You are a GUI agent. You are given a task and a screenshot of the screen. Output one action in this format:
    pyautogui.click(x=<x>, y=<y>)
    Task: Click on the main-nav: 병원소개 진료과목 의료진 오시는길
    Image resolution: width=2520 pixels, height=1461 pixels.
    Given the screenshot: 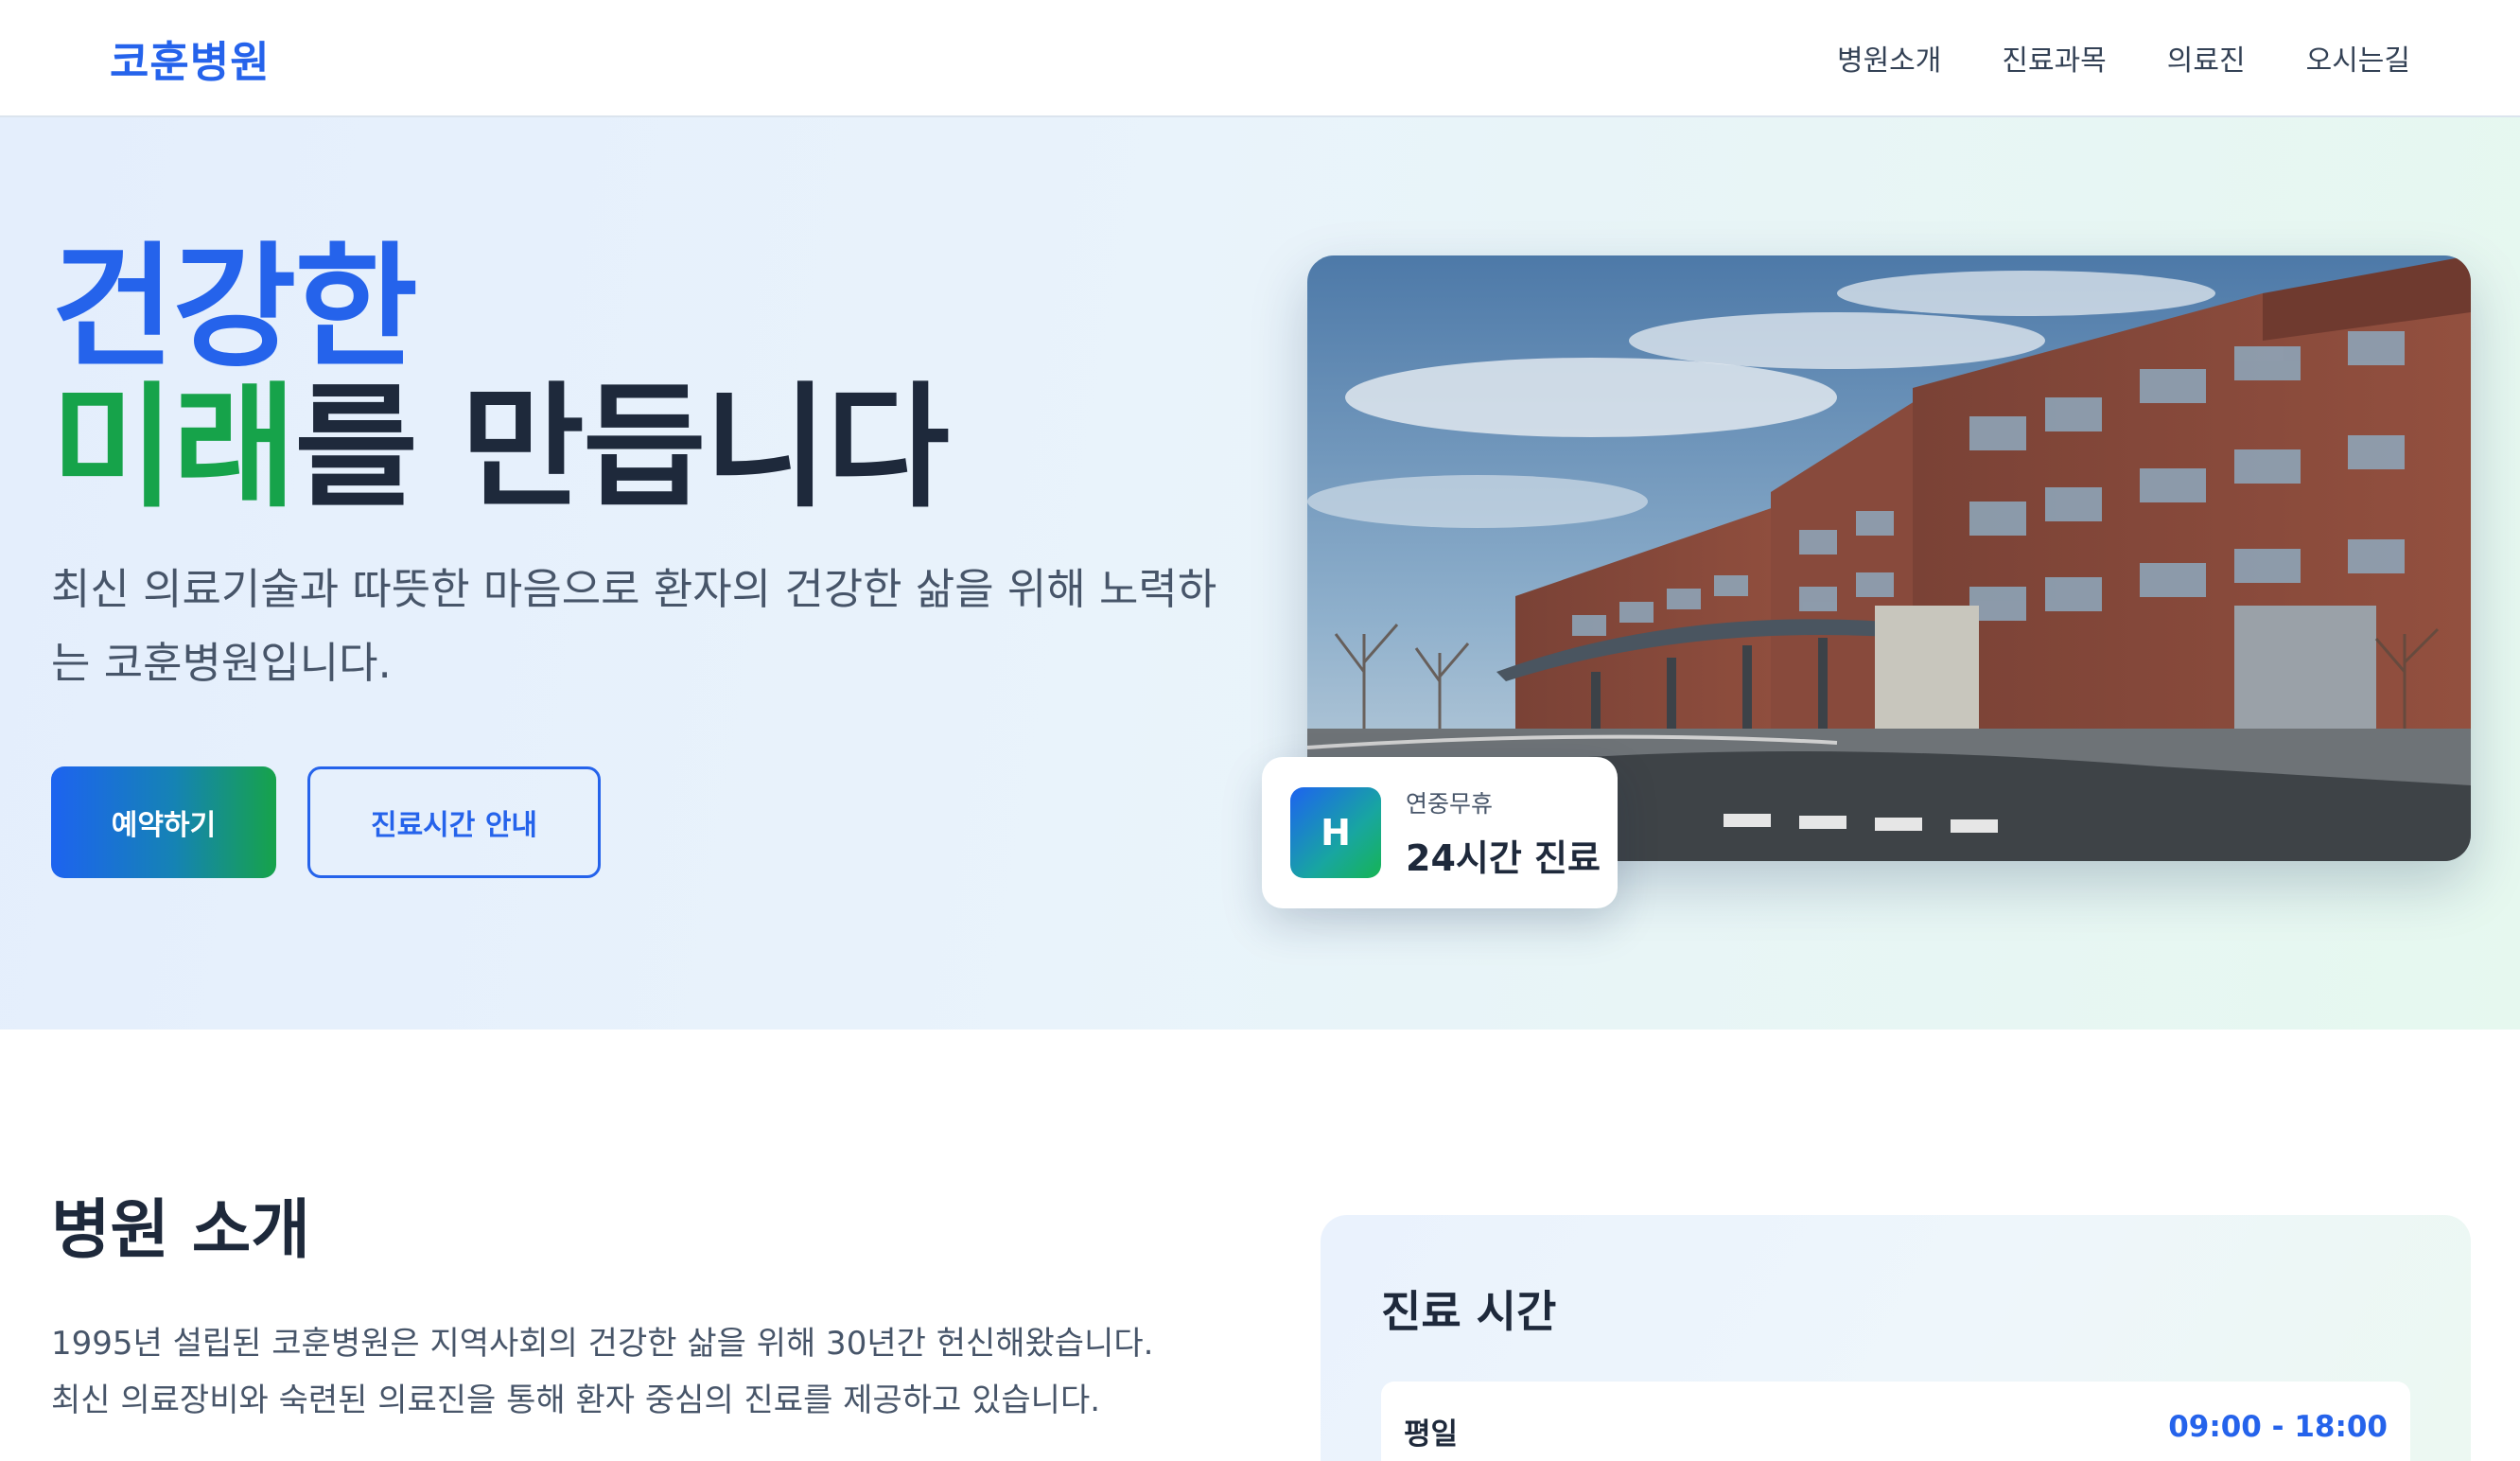 What is the action you would take?
    pyautogui.click(x=2123, y=58)
    